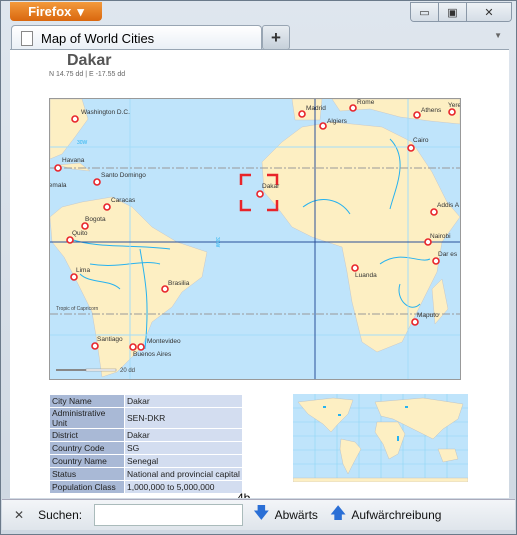  I want to click on arrow-down-icon: 🡇, so click(261, 515).